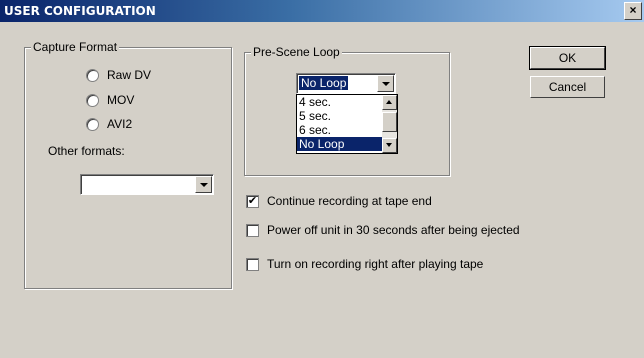  Describe the element at coordinates (567, 87) in the screenshot. I see `cancel-button: Cancel` at that location.